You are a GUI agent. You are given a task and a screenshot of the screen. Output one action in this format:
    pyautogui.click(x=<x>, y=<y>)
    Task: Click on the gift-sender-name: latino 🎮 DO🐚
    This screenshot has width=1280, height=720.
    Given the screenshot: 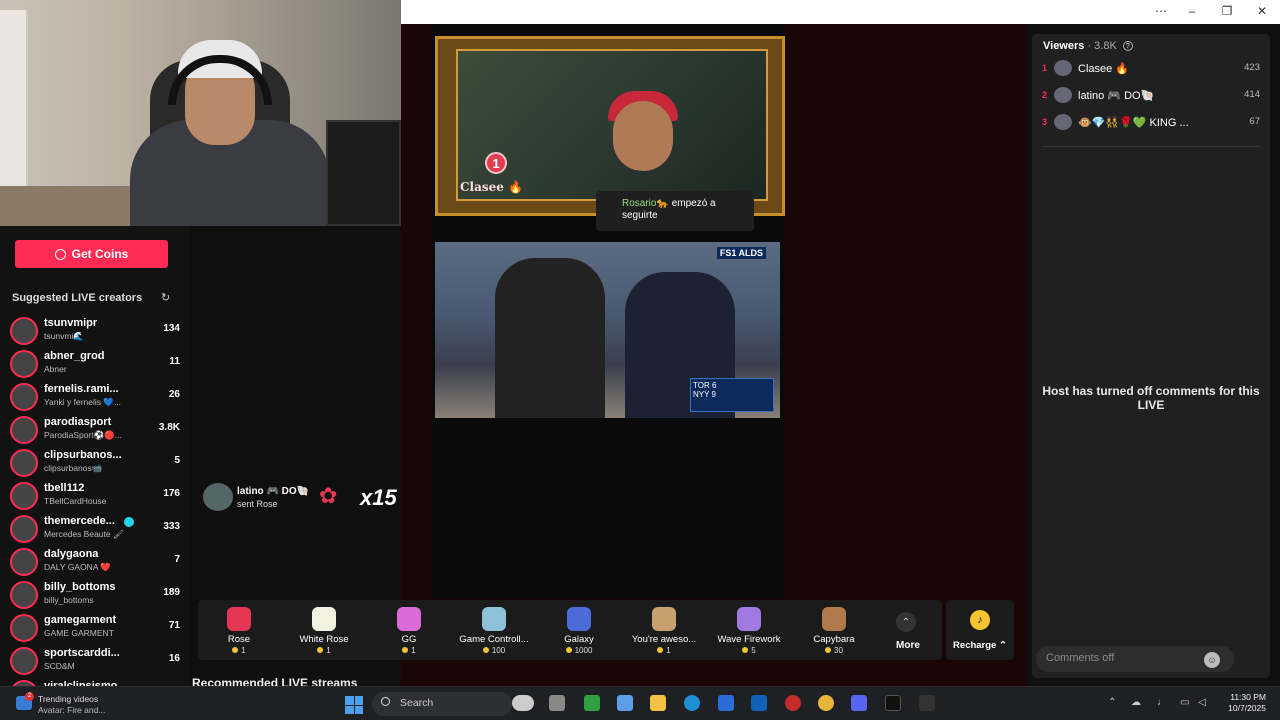 What is the action you would take?
    pyautogui.click(x=273, y=491)
    